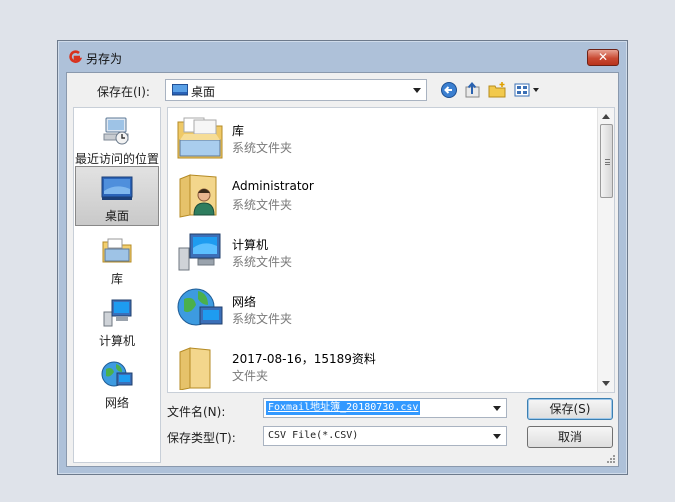 Image resolution: width=675 pixels, height=502 pixels. I want to click on window-title: 另存为, so click(104, 59).